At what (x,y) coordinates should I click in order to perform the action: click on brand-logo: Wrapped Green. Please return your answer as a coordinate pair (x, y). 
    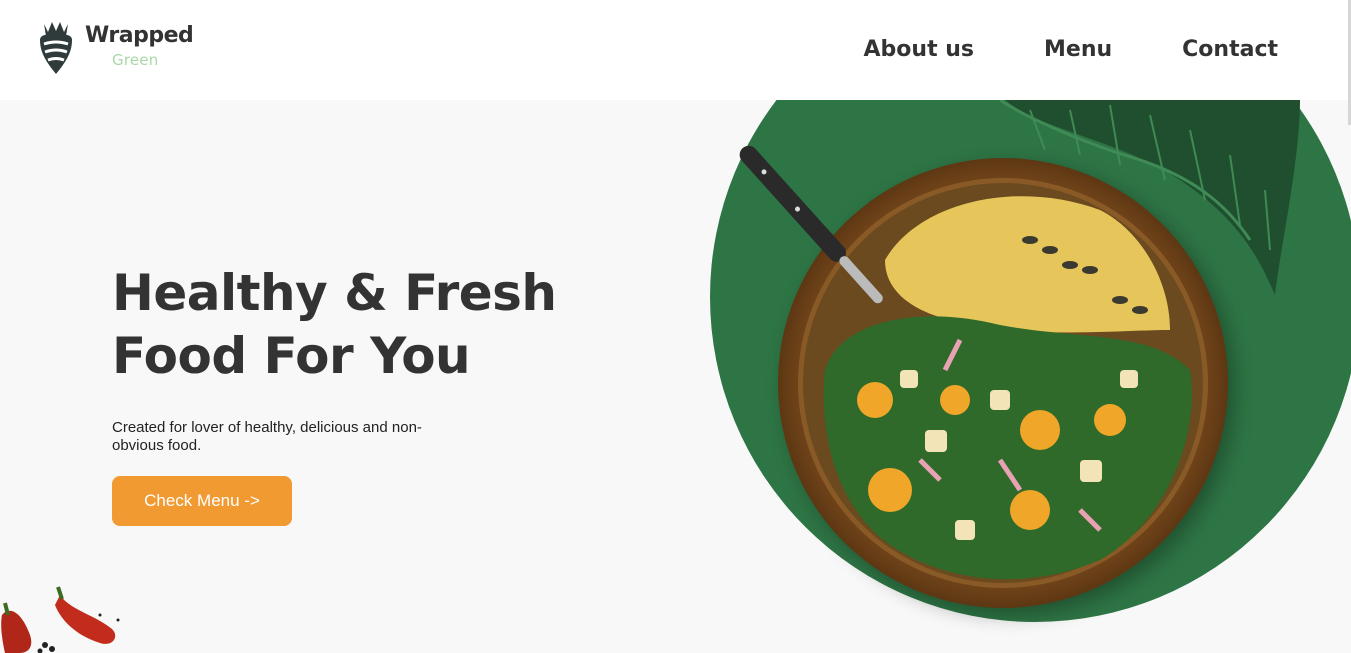
    Looking at the image, I should click on (121, 48).